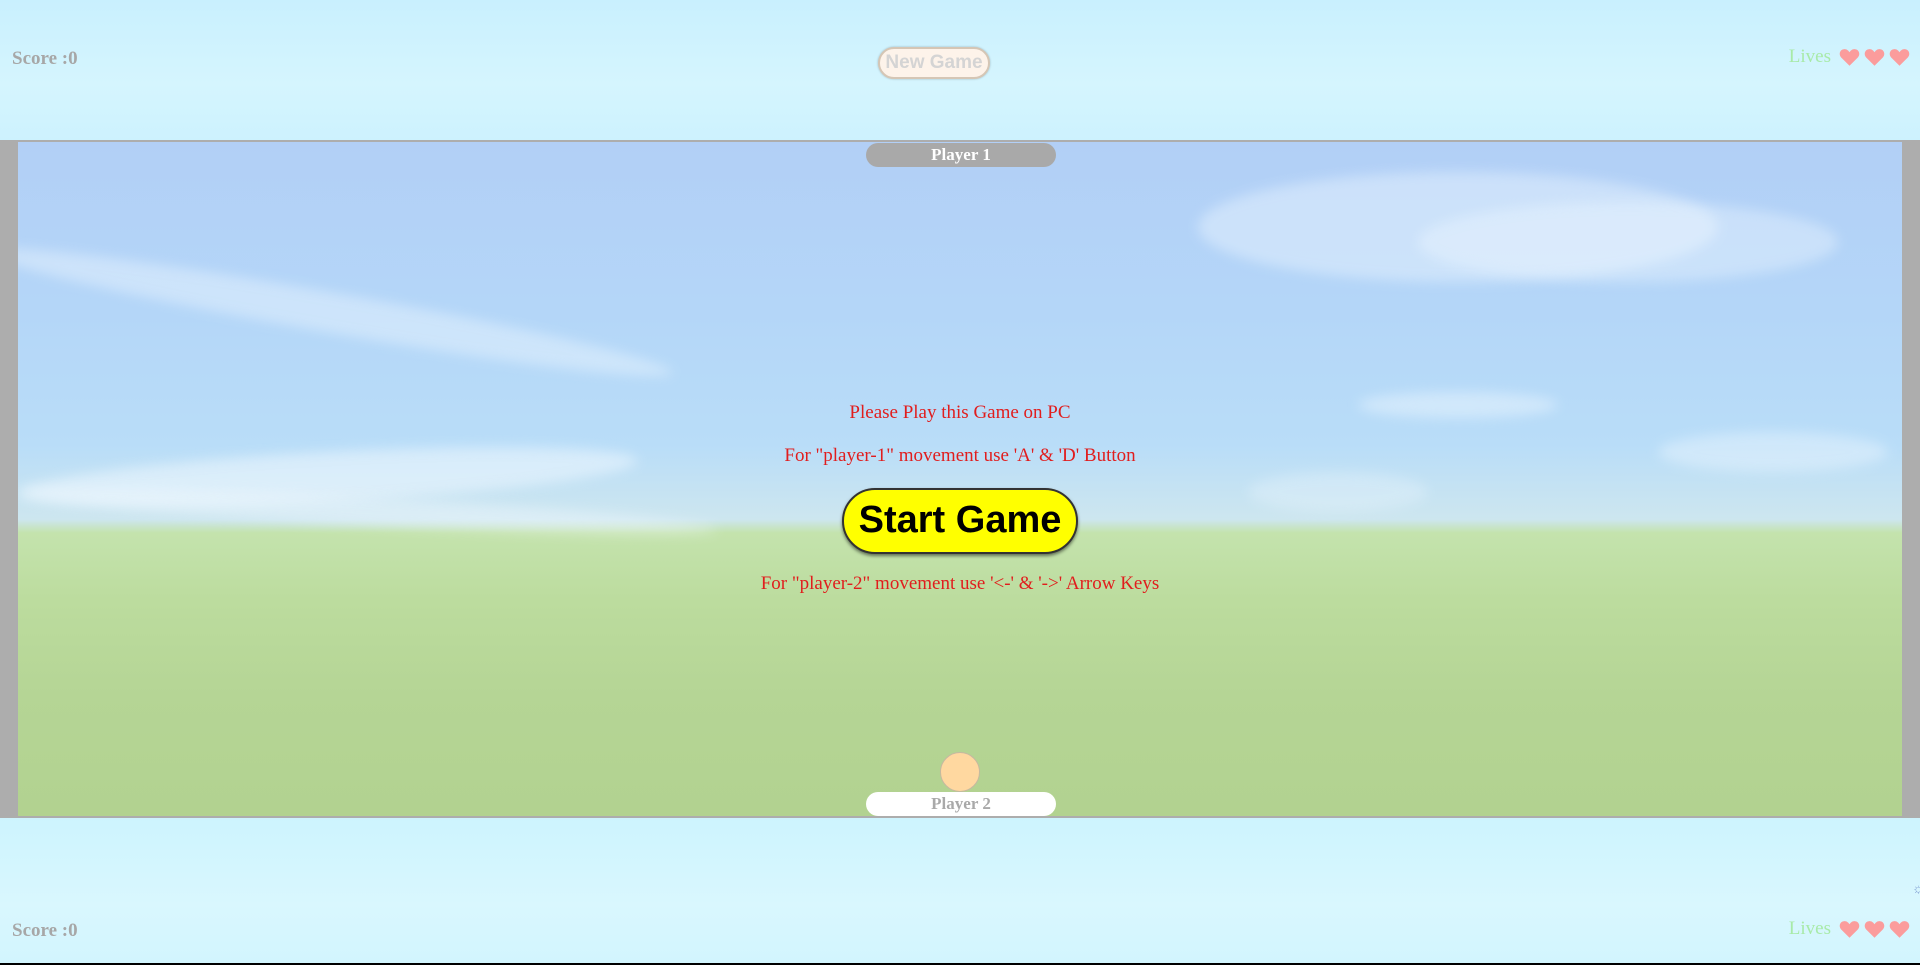 This screenshot has height=965, width=1920. I want to click on player2-lives: Lives, so click(1849, 929).